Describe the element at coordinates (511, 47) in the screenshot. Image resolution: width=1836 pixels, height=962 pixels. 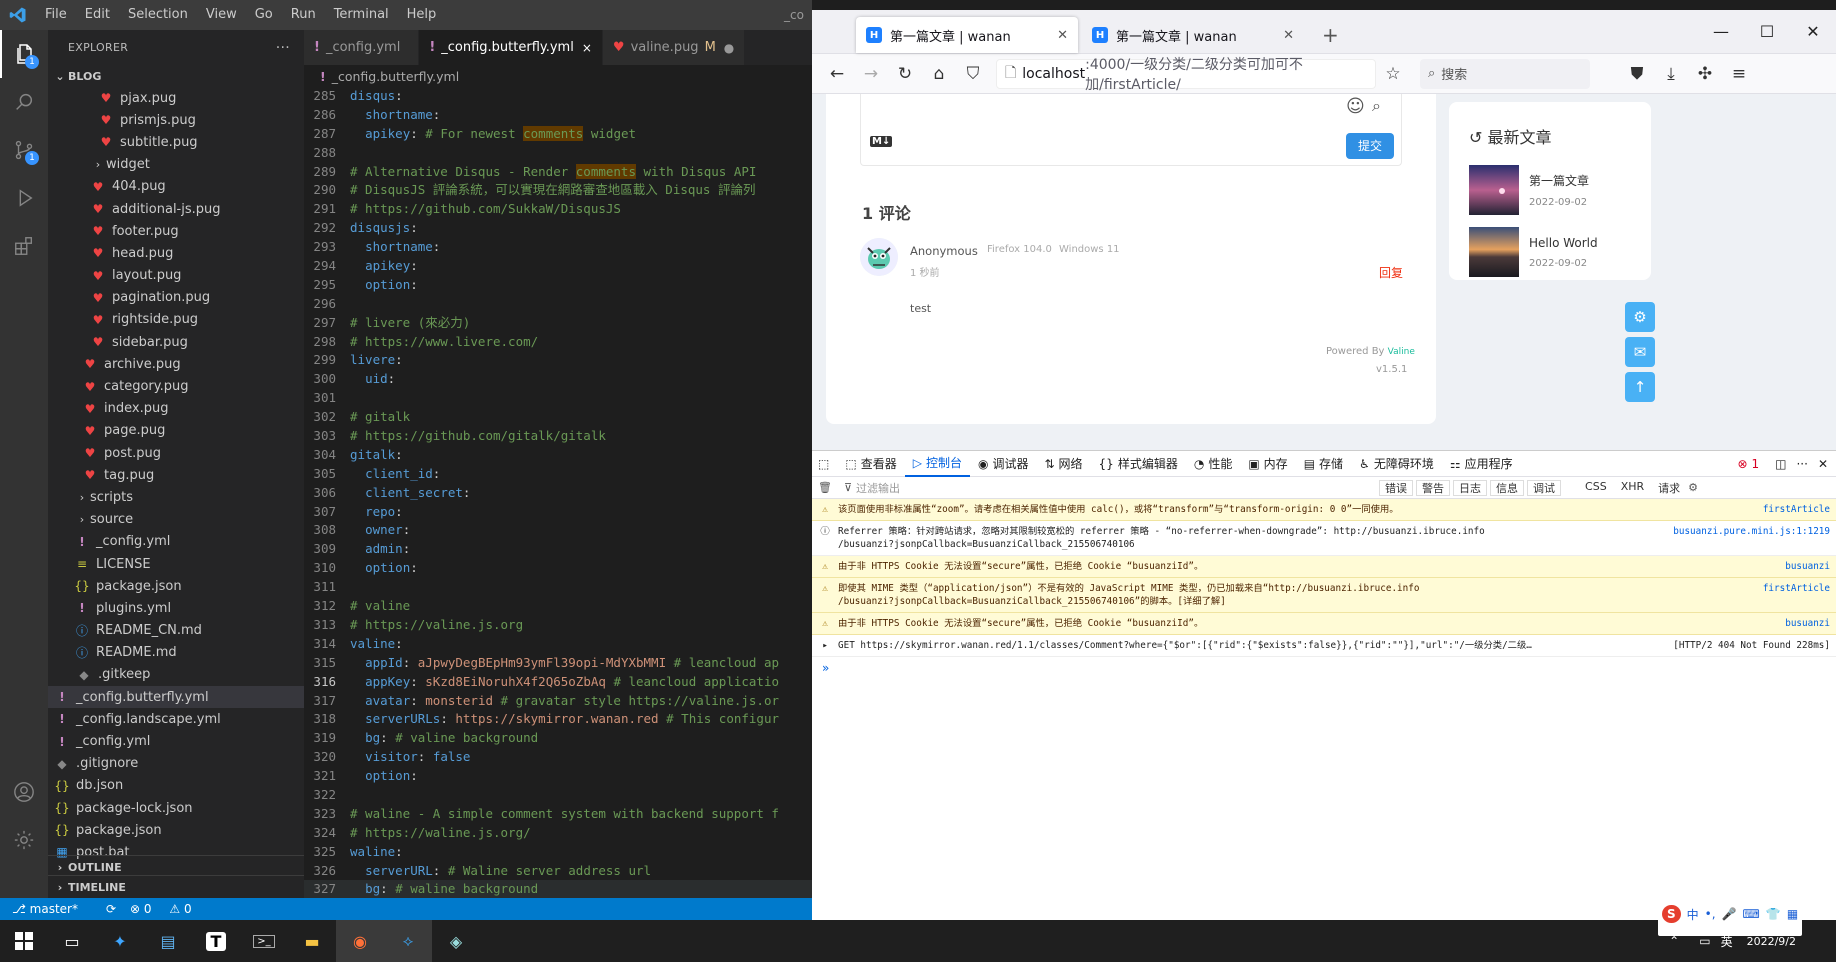
I see `editor-tab: ! _config.butterfly.yml ×` at that location.